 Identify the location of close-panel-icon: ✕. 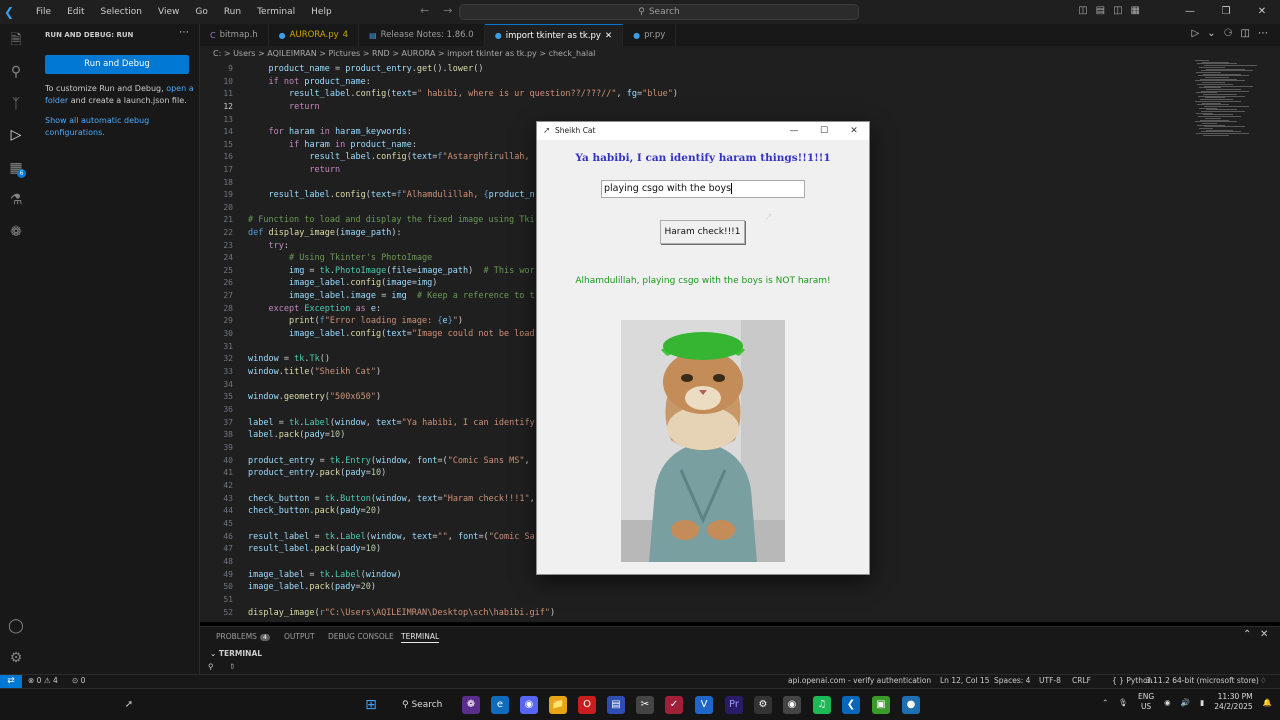
(1264, 634).